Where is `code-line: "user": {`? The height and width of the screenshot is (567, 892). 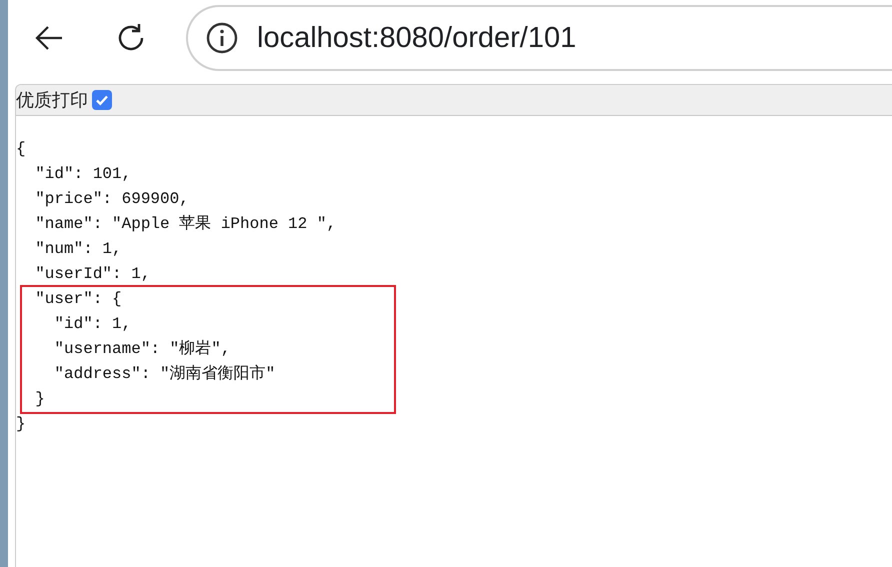 code-line: "user": { is located at coordinates (78, 299).